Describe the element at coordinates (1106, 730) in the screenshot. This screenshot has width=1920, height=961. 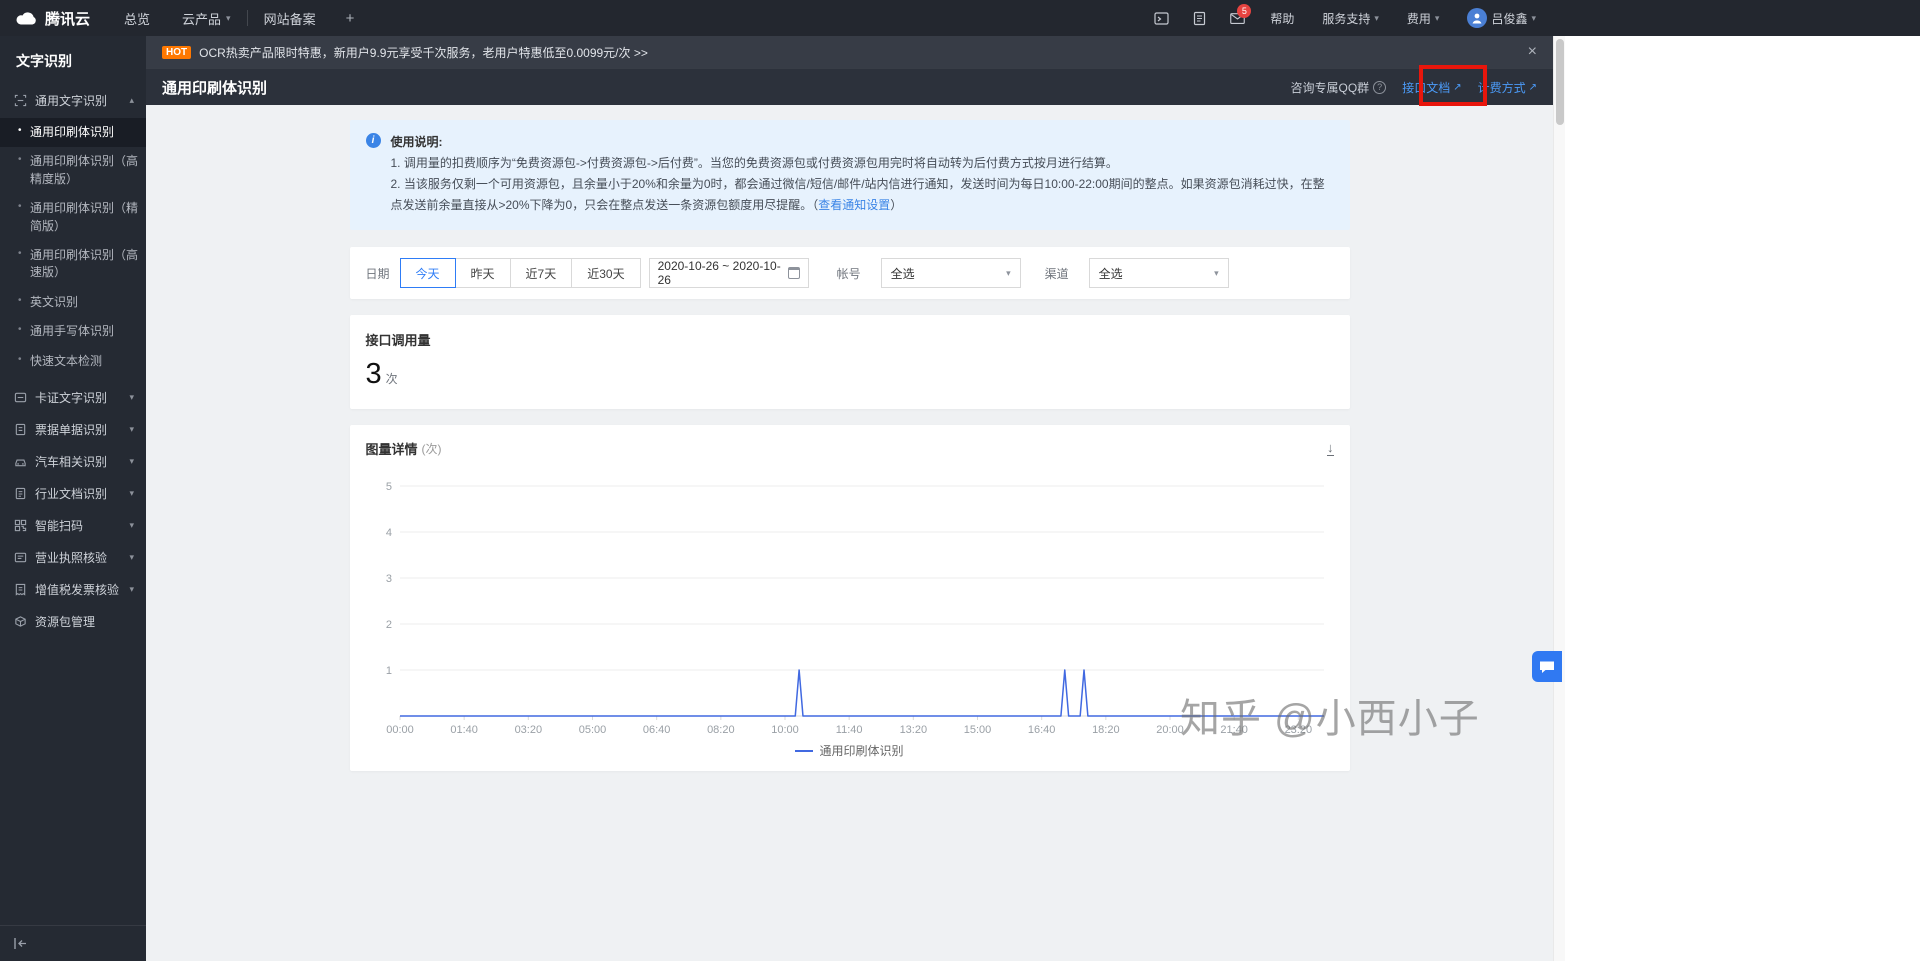
I see `svg-text: 18:20` at that location.